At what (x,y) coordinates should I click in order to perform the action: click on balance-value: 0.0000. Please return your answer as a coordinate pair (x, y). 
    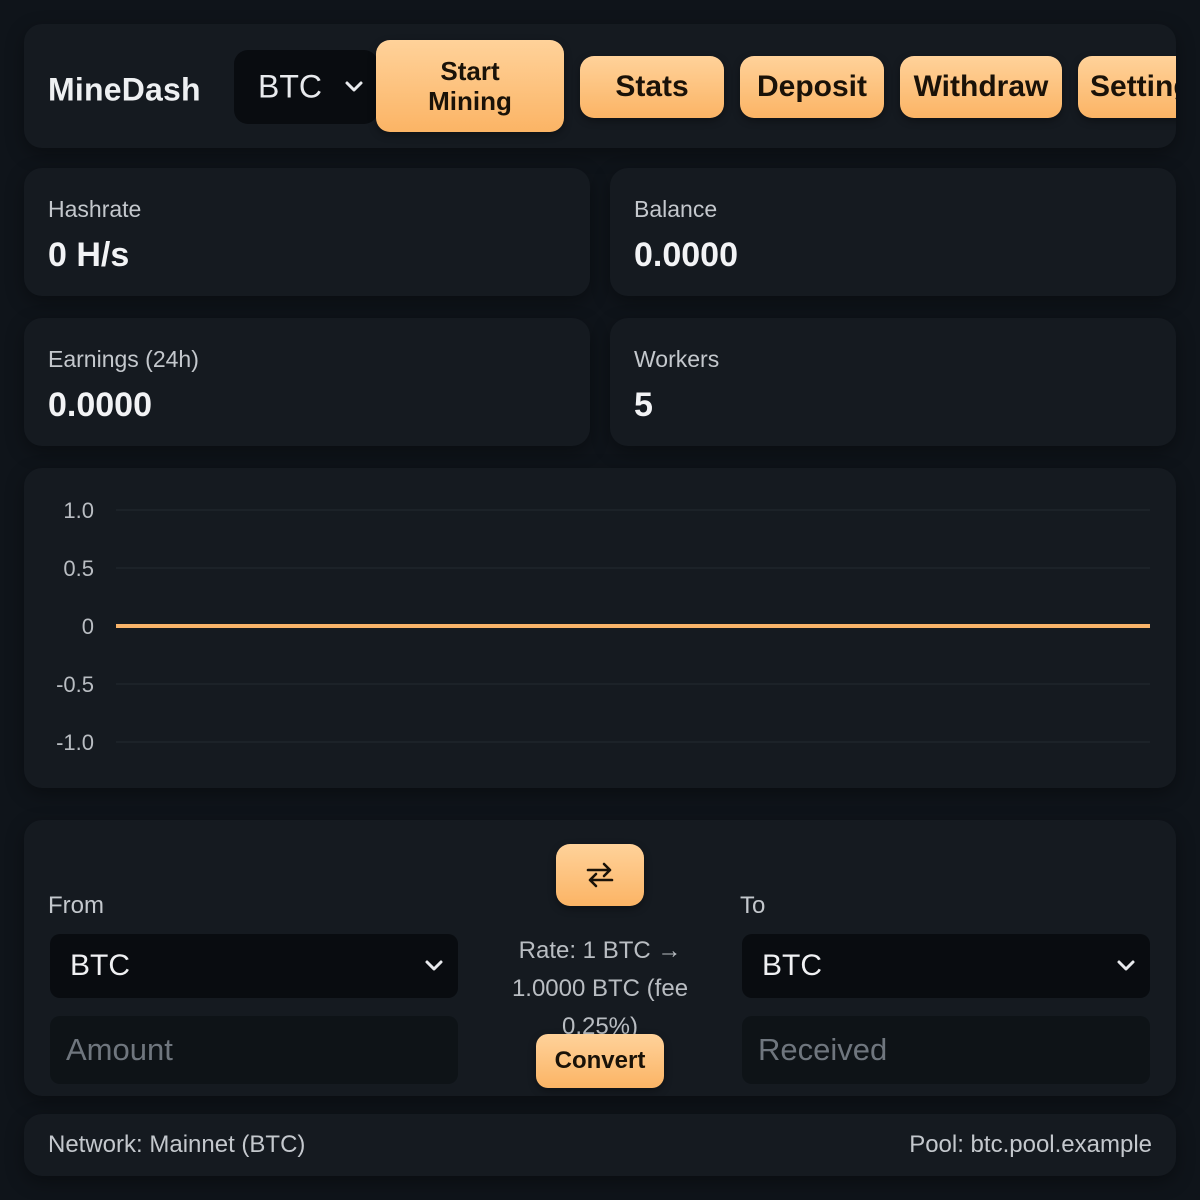
    Looking at the image, I should click on (686, 255).